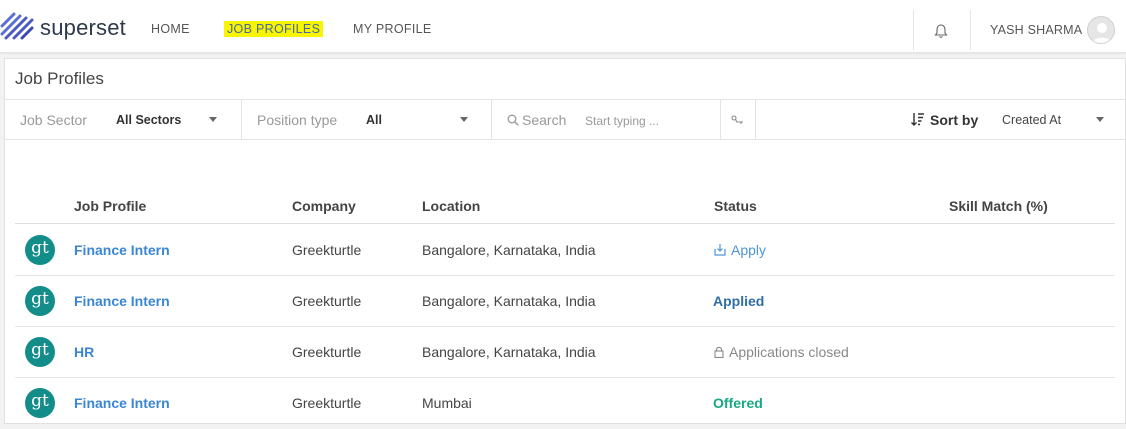 The width and height of the screenshot is (1126, 429). Describe the element at coordinates (59, 78) in the screenshot. I see `page-title: Job Profiles` at that location.